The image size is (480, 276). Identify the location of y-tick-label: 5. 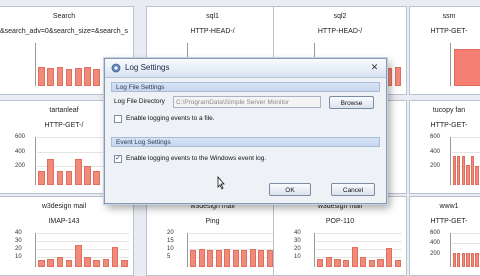
(169, 256).